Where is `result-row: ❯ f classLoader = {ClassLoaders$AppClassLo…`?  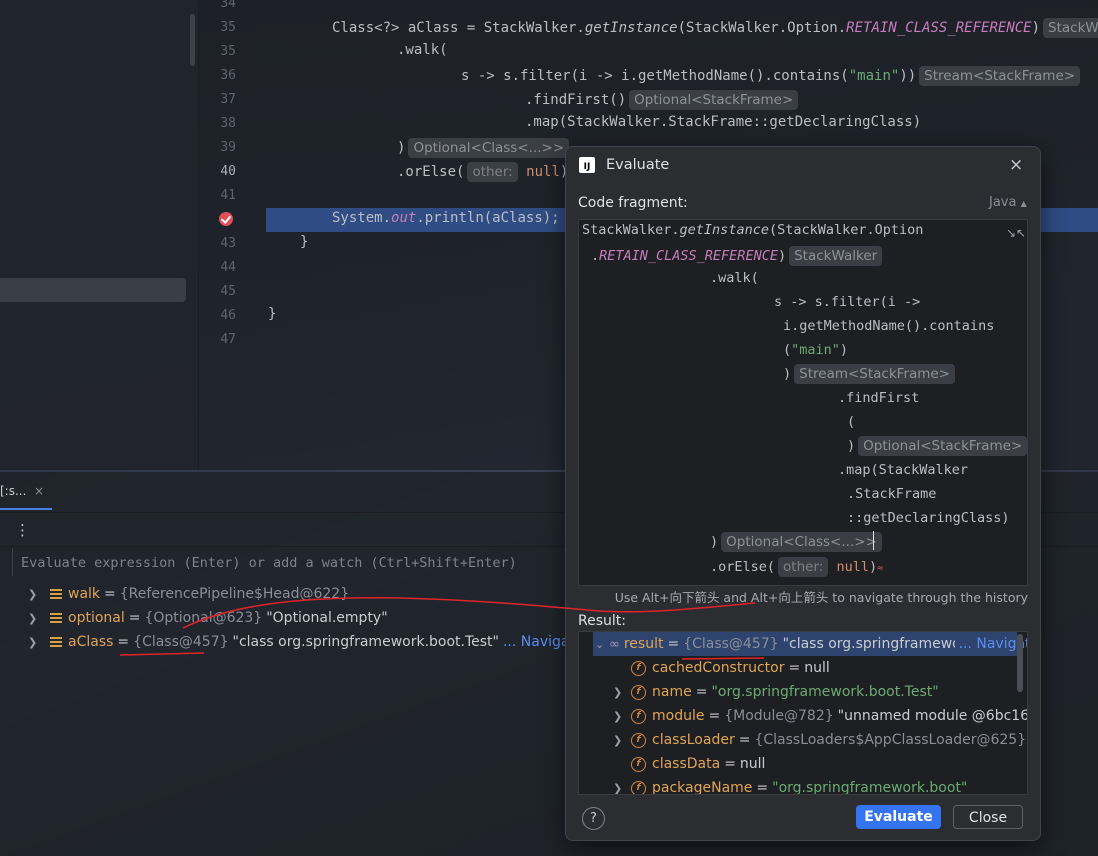
result-row: ❯ f classLoader = {ClassLoaders$AppClassLo… is located at coordinates (819, 740).